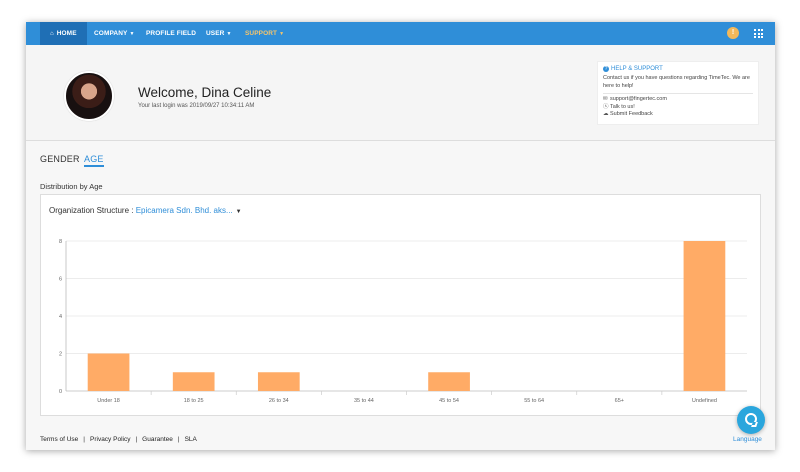 Image resolution: width=800 pixels, height=472 pixels. Describe the element at coordinates (678, 115) in the screenshot. I see `submit-feedback-link: ☁ Submit Feedback` at that location.